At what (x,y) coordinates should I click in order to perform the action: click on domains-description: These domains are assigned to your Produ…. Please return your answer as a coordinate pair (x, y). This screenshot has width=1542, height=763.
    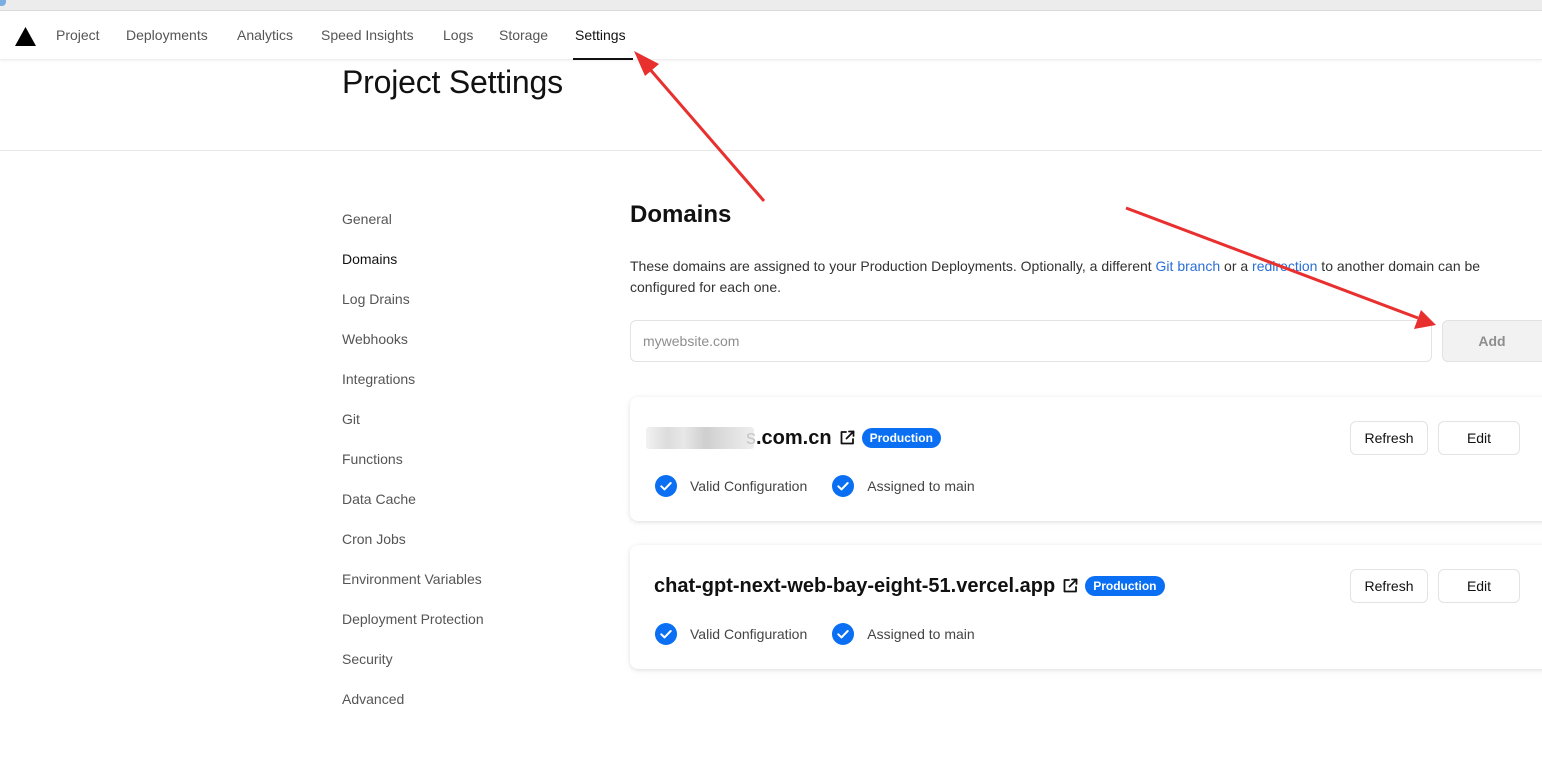
    Looking at the image, I should click on (1086, 277).